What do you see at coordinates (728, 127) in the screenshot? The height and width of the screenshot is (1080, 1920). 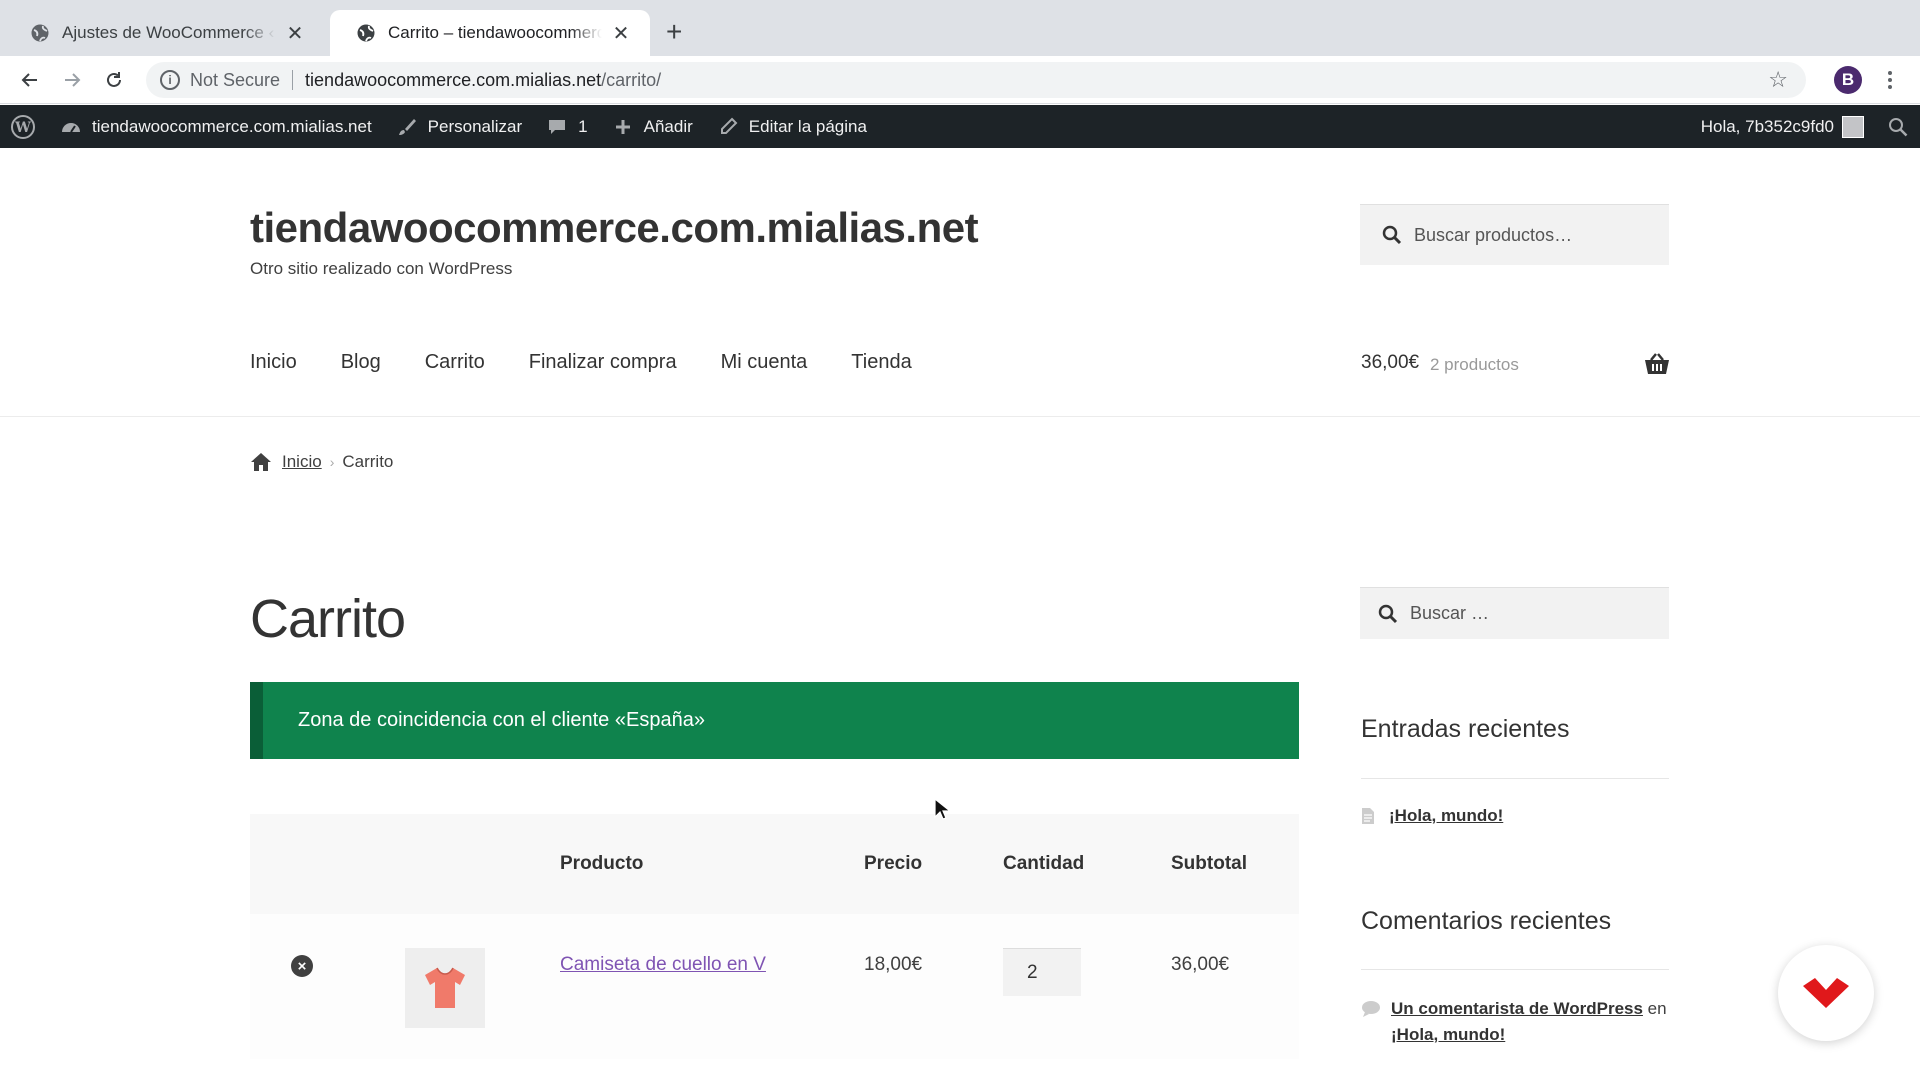 I see `pencil-icon` at bounding box center [728, 127].